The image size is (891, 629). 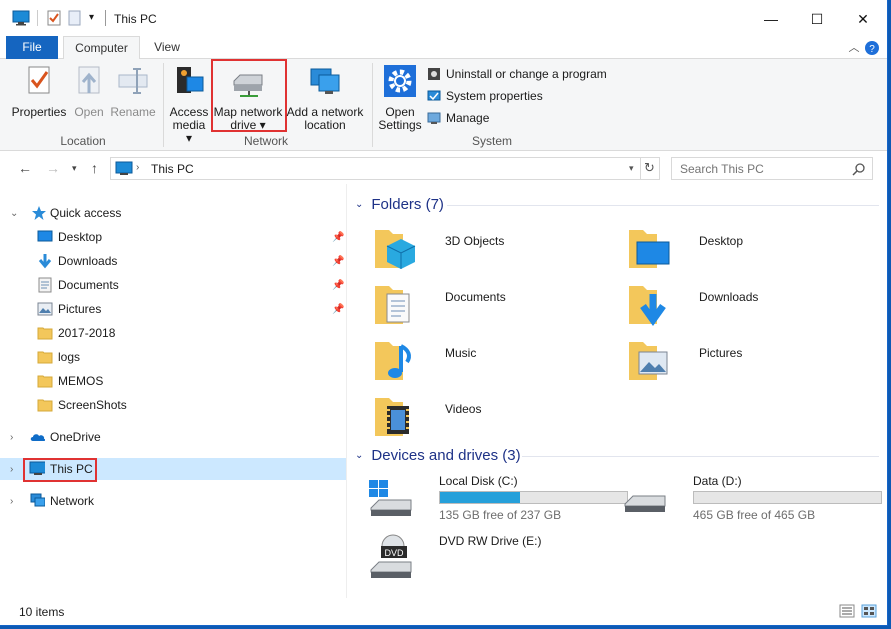 What do you see at coordinates (101, 48) in the screenshot?
I see `tab-computer: Computer` at bounding box center [101, 48].